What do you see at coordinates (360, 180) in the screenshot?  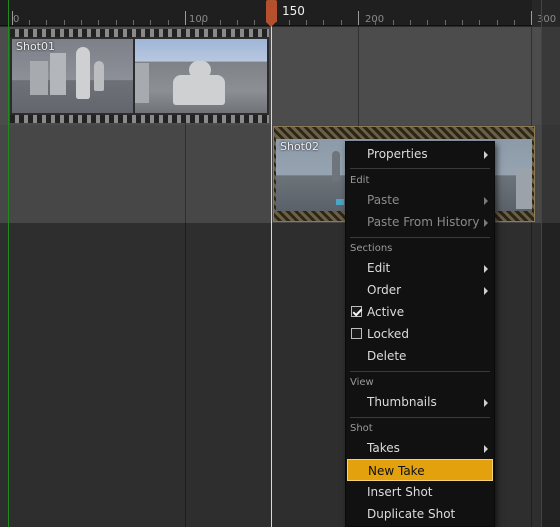 I see `menu-header-edit: Edit` at bounding box center [360, 180].